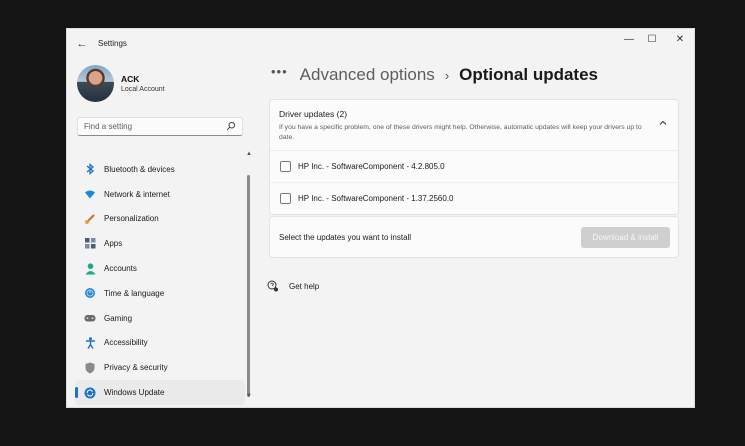 The image size is (745, 446). Describe the element at coordinates (90, 244) in the screenshot. I see `apps-icon` at that location.